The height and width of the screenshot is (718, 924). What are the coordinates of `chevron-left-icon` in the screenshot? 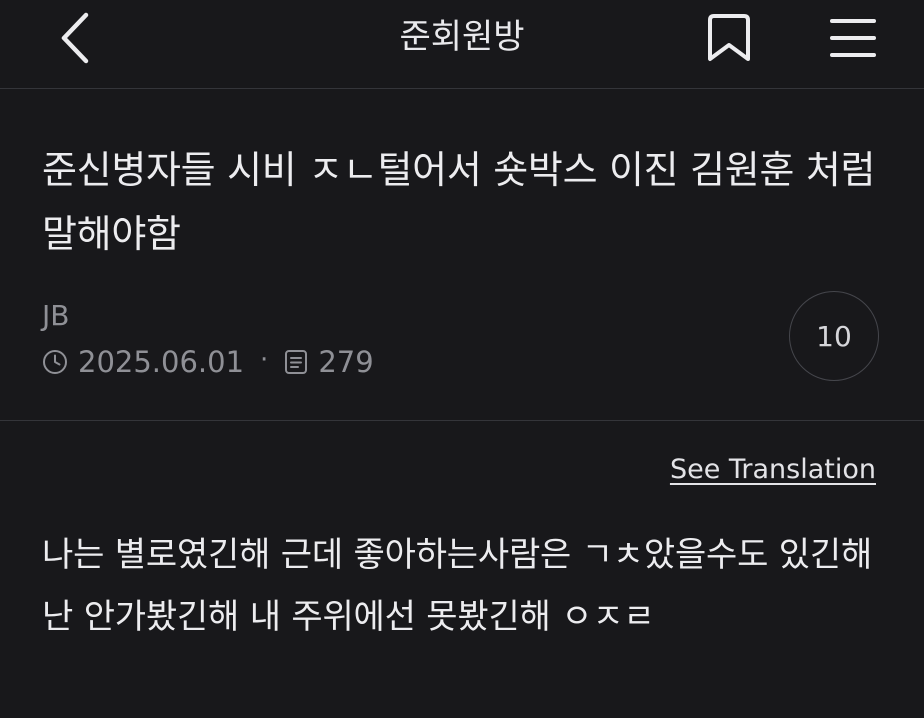 It's located at (75, 38).